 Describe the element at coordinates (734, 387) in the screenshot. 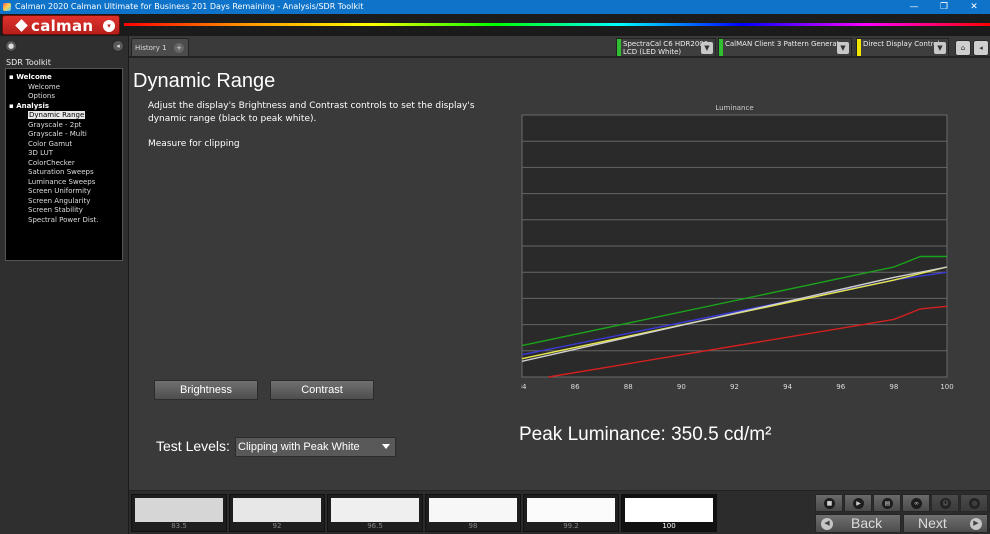

I see `x-tick-label: 92` at that location.